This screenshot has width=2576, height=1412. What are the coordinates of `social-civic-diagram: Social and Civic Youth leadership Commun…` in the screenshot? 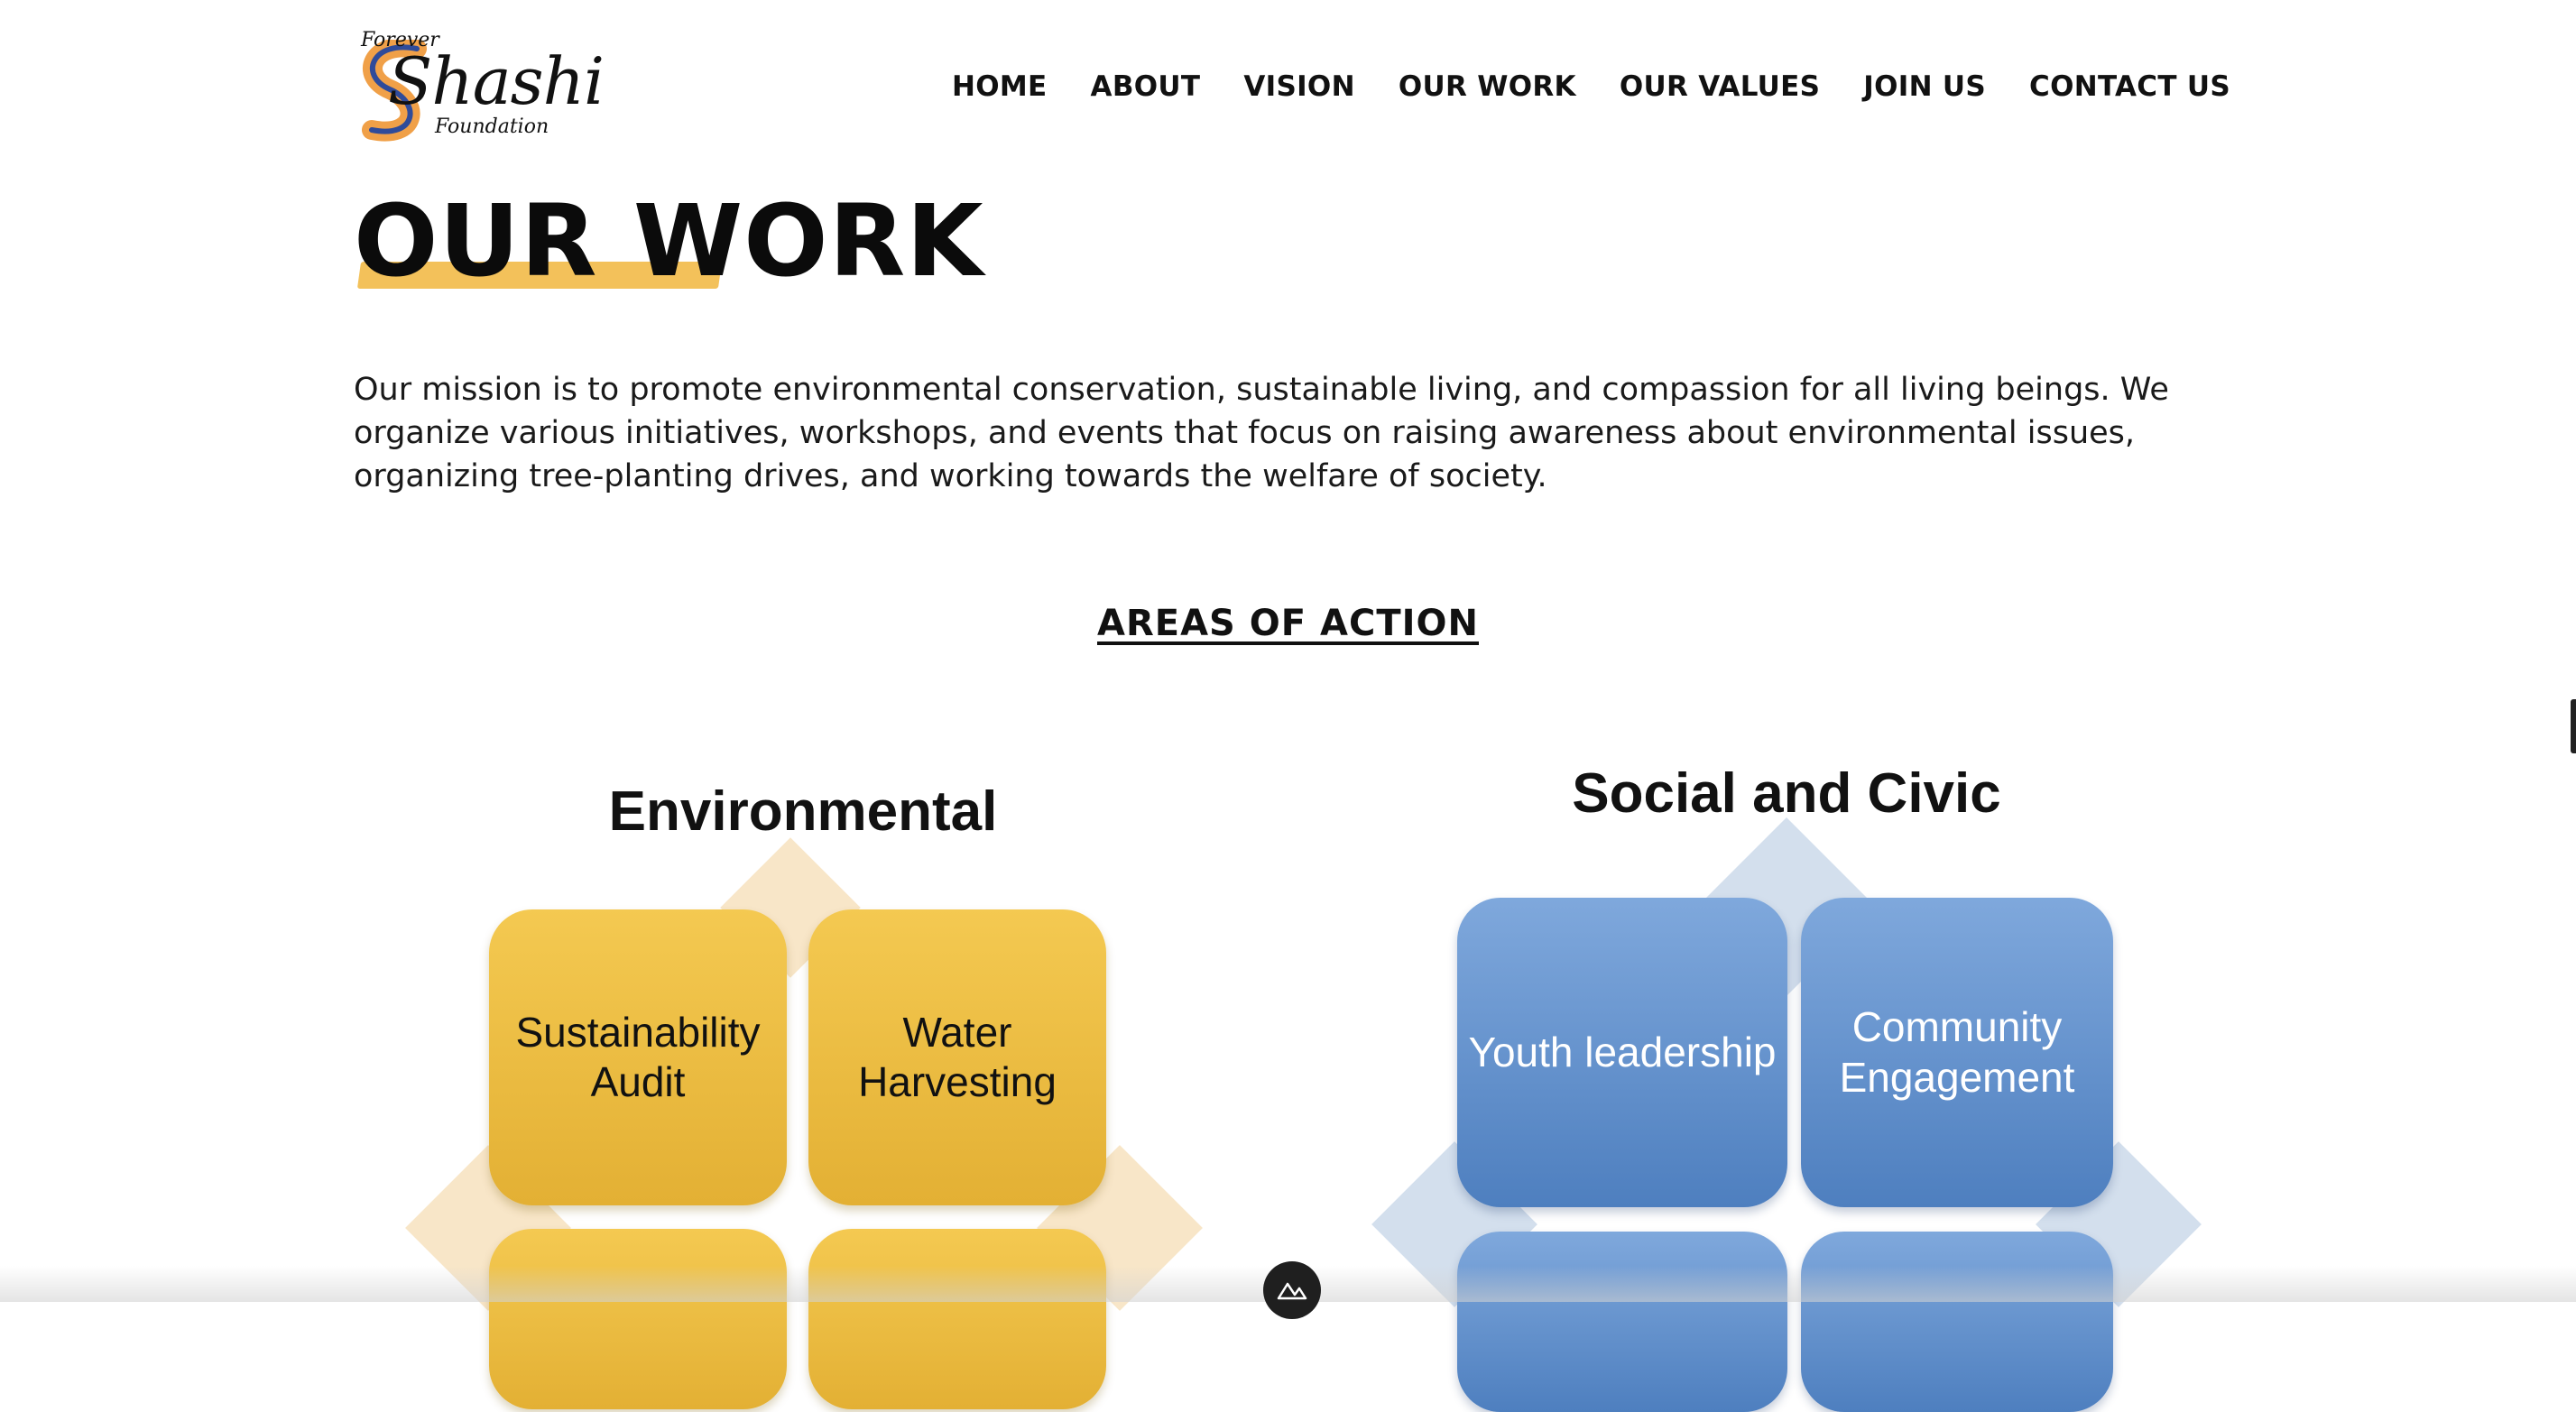 It's located at (1786, 1085).